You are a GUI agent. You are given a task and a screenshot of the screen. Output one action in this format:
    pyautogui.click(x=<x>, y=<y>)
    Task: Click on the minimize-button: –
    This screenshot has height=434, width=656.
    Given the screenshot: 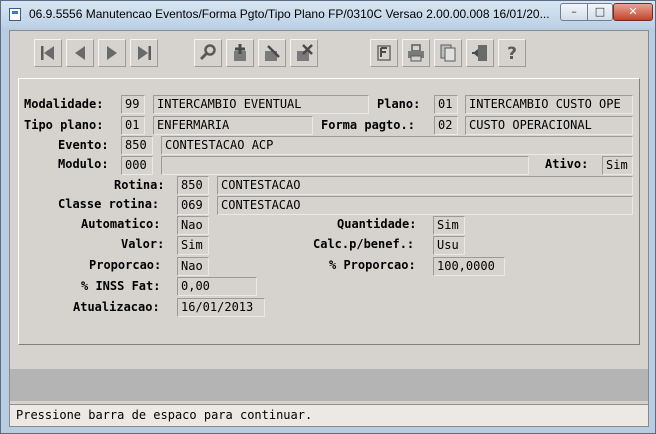 What is the action you would take?
    pyautogui.click(x=573, y=12)
    